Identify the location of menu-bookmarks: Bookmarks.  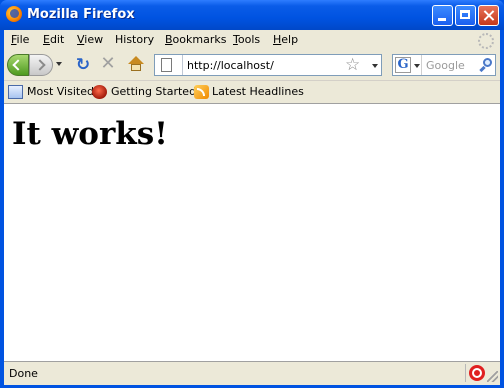
(195, 39).